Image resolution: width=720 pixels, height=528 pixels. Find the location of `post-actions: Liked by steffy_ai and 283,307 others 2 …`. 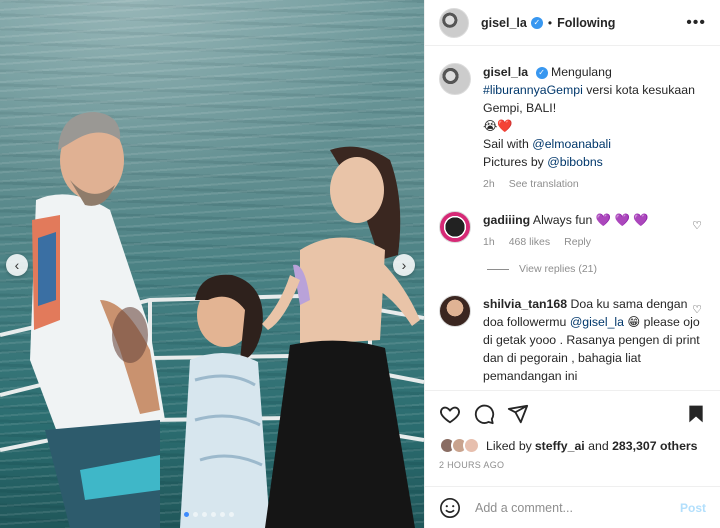

post-actions: Liked by steffy_ai and 283,307 others 2 … is located at coordinates (572, 430).